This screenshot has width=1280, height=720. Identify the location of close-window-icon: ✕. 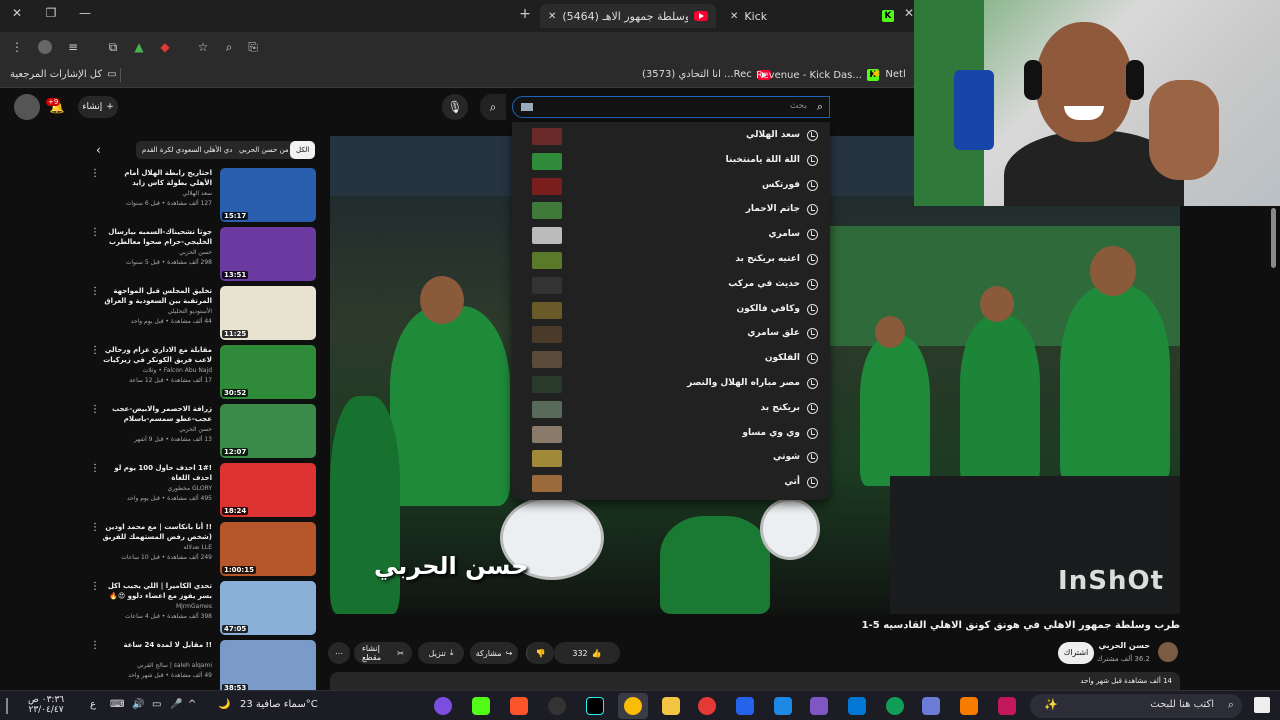
(17, 13).